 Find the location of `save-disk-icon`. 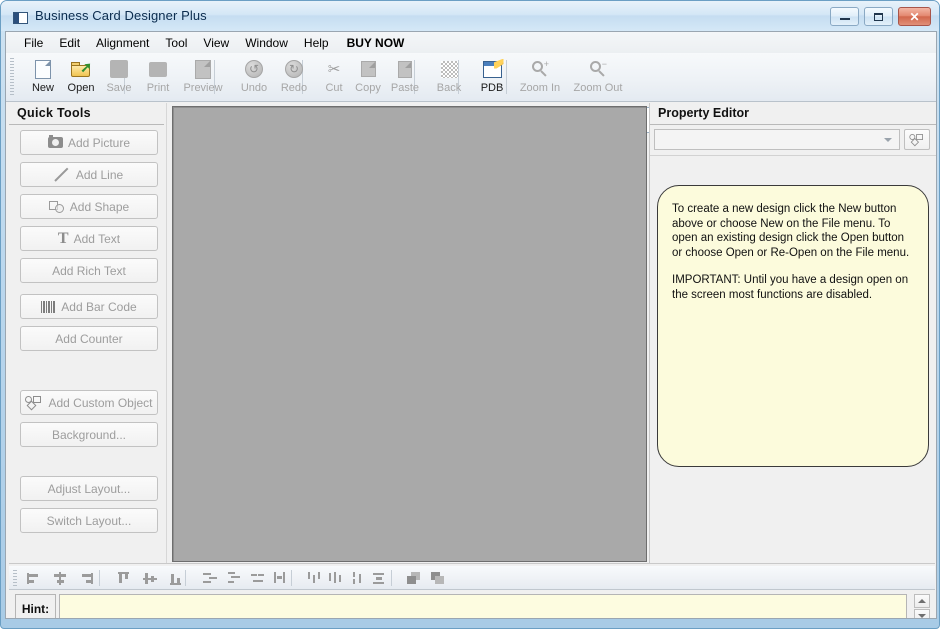

save-disk-icon is located at coordinates (119, 69).